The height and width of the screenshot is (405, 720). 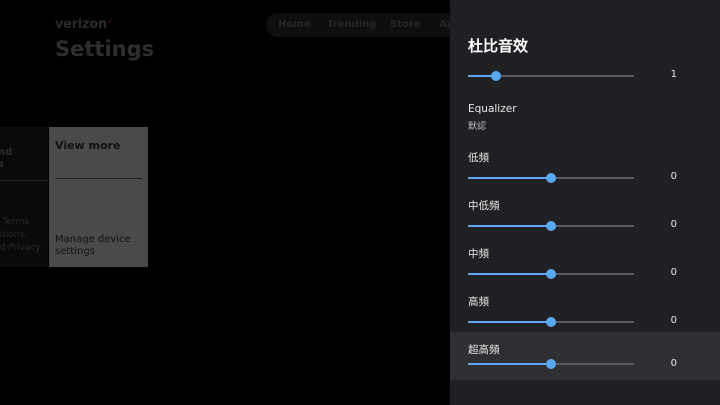 I want to click on band-row-high: 高頻 0, so click(x=585, y=312).